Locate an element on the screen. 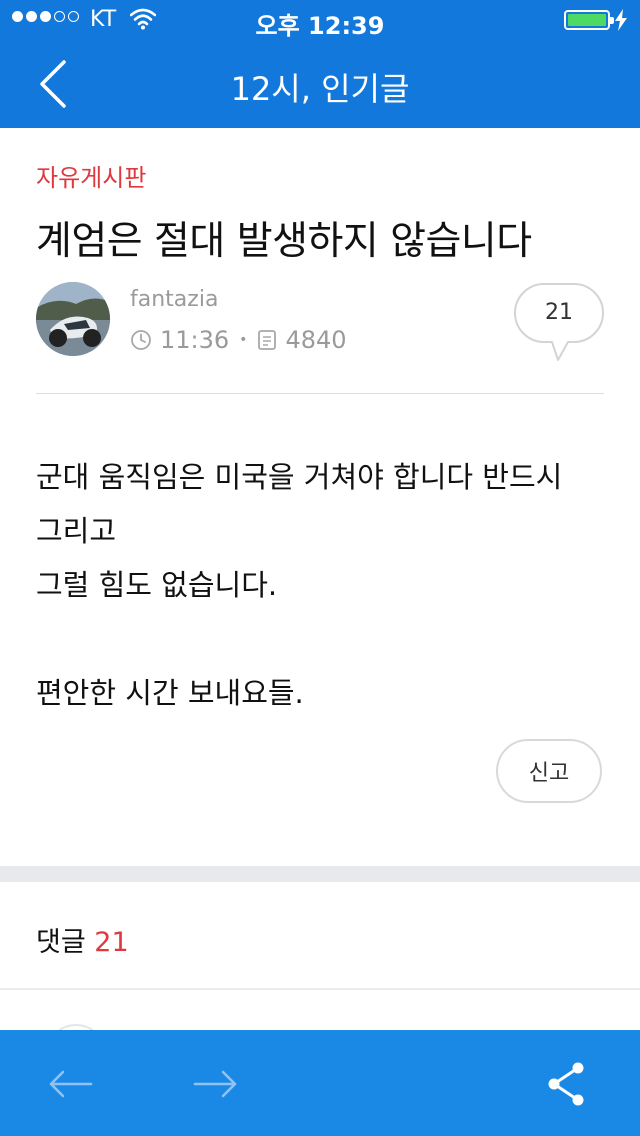 This screenshot has height=1136, width=640. next-post-button is located at coordinates (216, 1084).